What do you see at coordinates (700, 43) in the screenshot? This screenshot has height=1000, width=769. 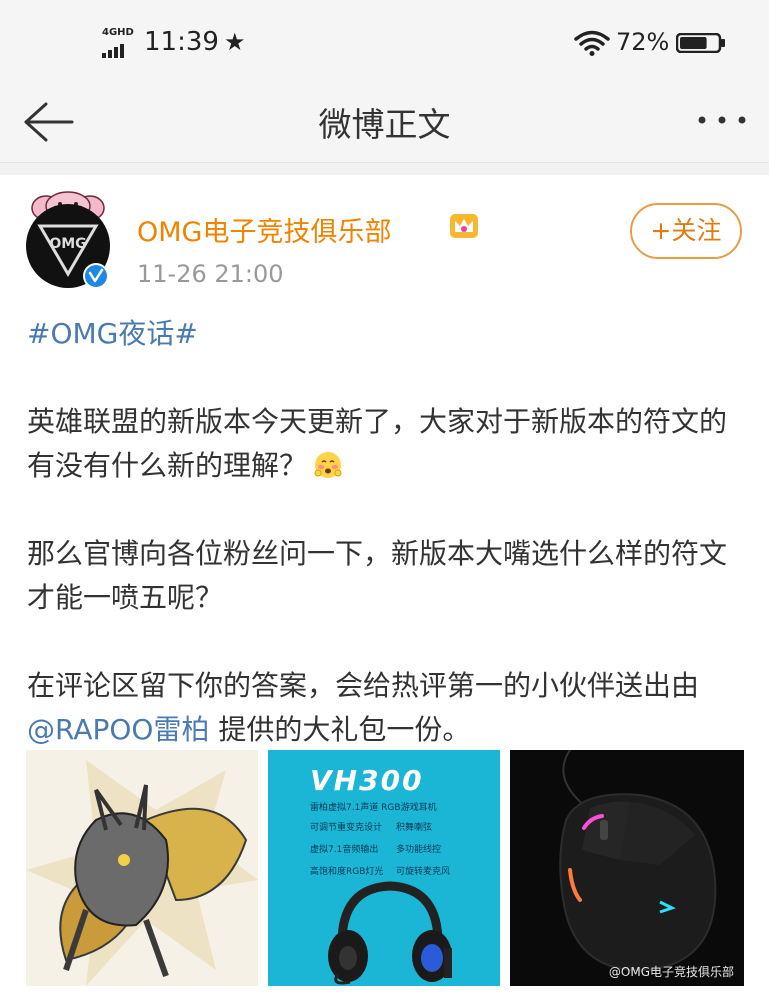 I see `battery-icon` at bounding box center [700, 43].